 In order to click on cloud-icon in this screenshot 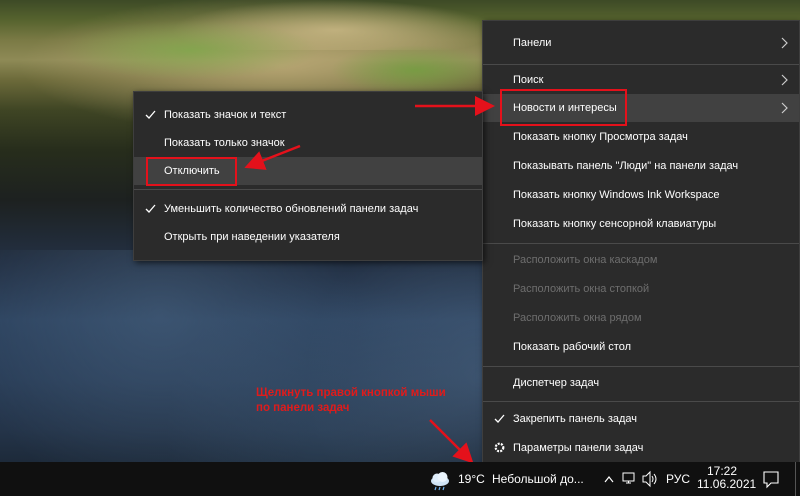, I will do `click(440, 479)`.